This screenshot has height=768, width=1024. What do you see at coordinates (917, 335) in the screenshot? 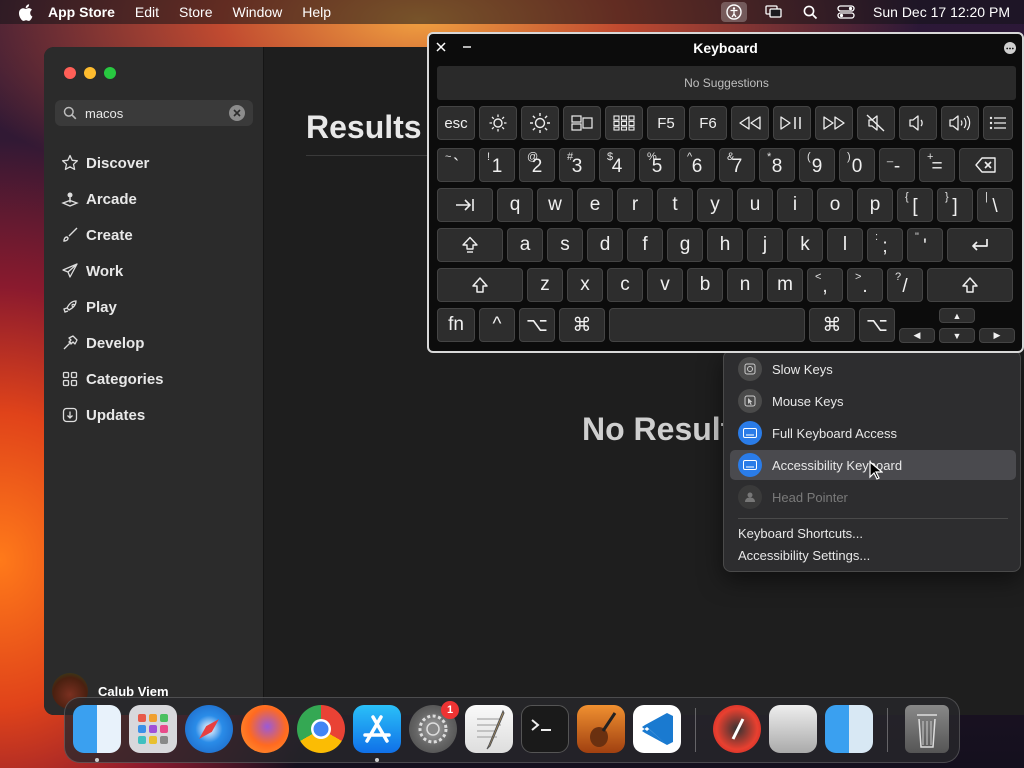
I see `key-arrow-left: ◀` at bounding box center [917, 335].